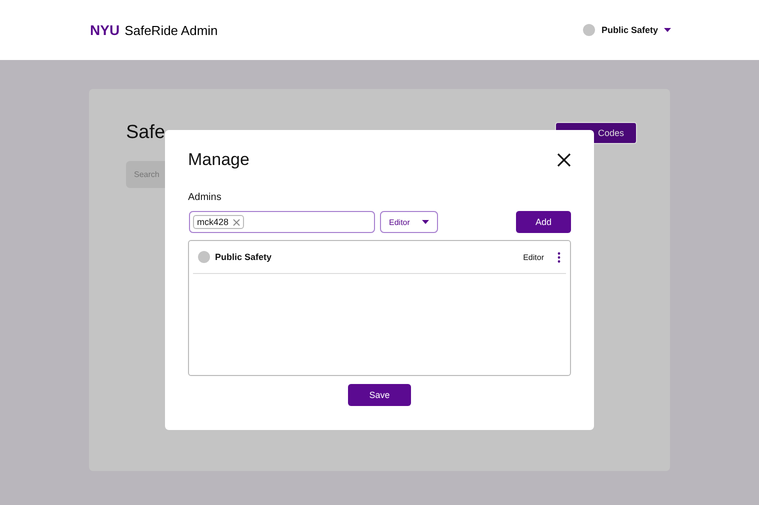 Image resolution: width=759 pixels, height=505 pixels. I want to click on role-dropdown: Editor, so click(409, 222).